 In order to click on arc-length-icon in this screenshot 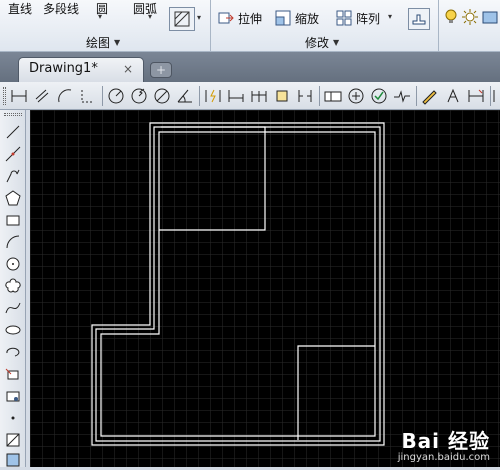, I will do `click(65, 96)`.